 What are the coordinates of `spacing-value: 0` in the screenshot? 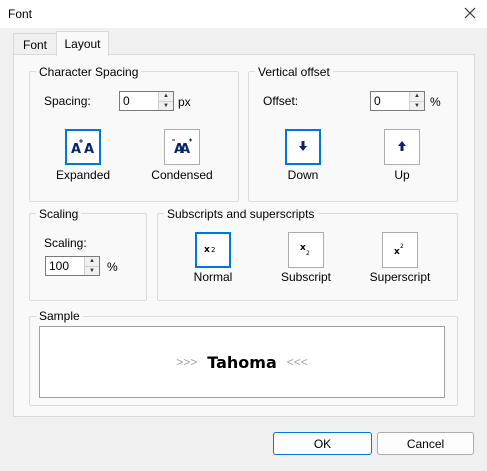 It's located at (139, 101).